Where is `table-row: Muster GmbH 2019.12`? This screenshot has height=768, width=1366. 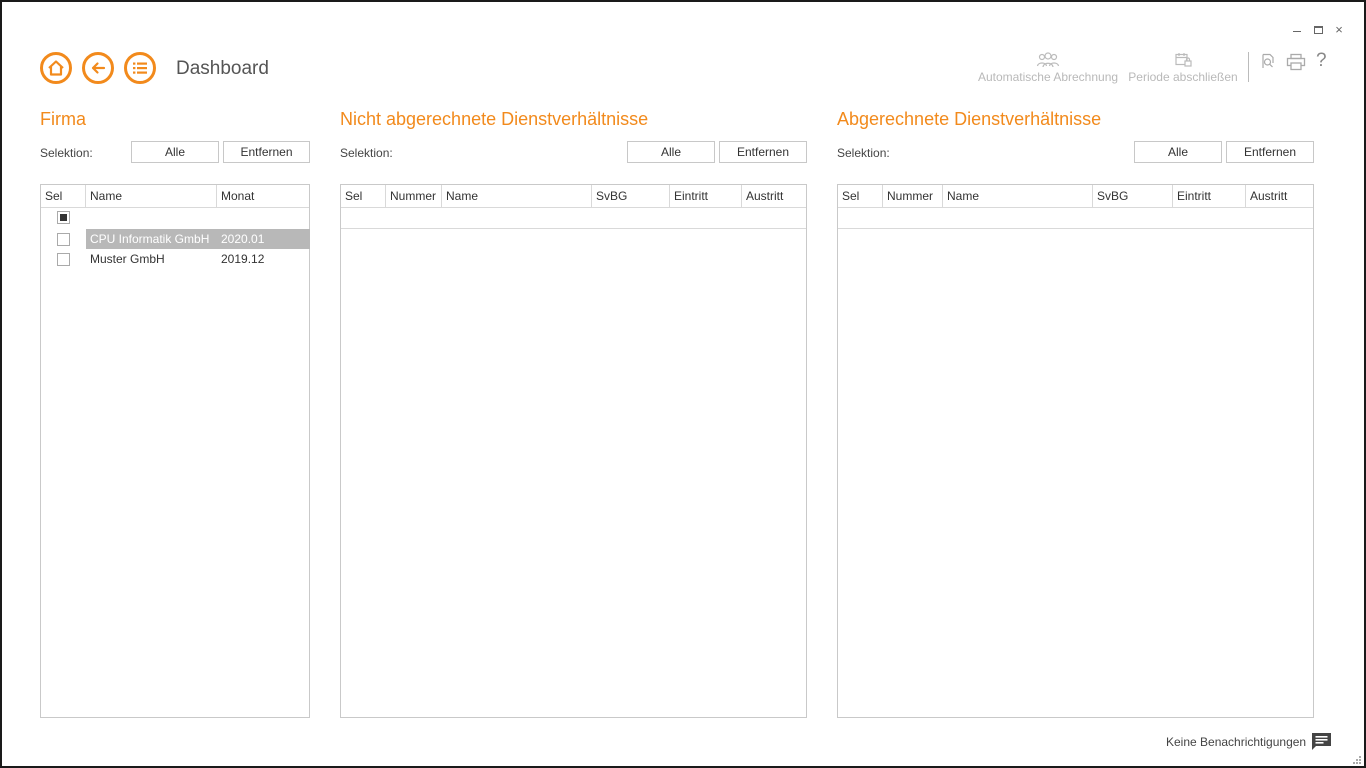
table-row: Muster GmbH 2019.12 is located at coordinates (175, 259).